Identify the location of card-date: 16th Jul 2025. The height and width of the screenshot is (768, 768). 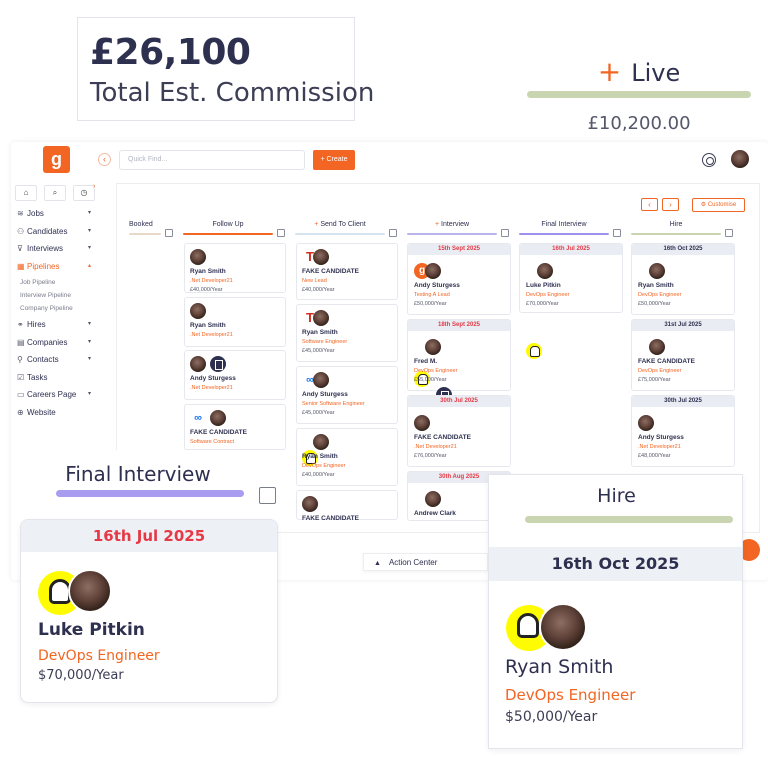
(149, 536).